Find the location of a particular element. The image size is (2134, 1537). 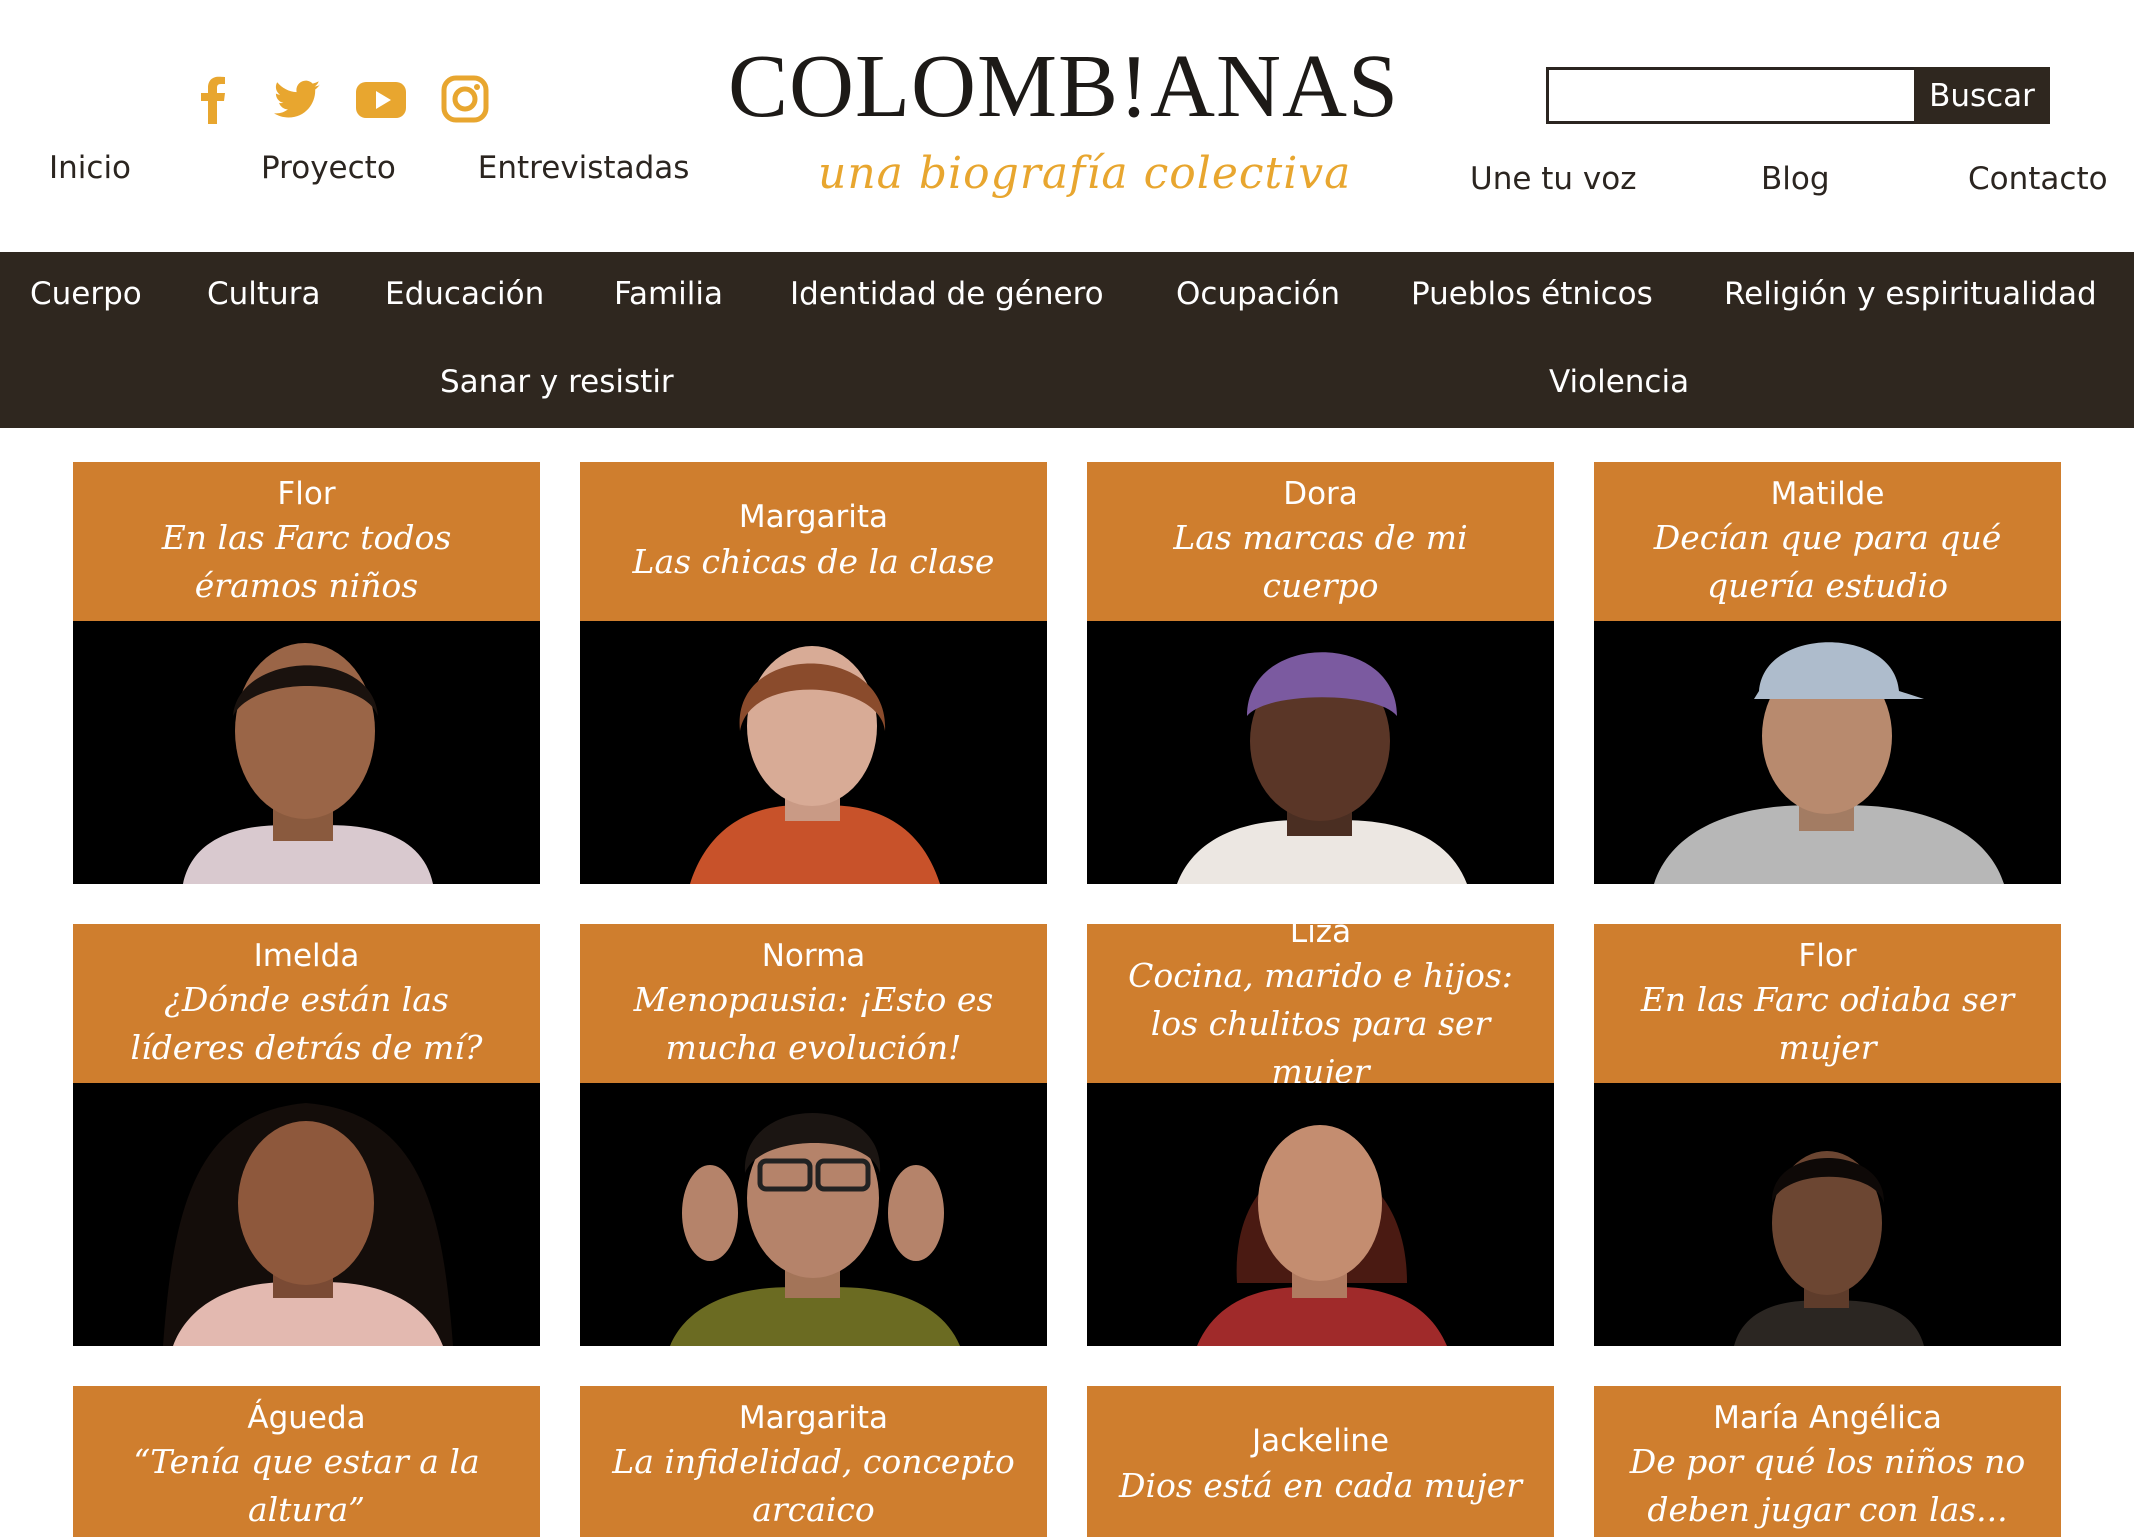

interview-card: Flor En las Farc todos éramos niños is located at coordinates (306, 673).